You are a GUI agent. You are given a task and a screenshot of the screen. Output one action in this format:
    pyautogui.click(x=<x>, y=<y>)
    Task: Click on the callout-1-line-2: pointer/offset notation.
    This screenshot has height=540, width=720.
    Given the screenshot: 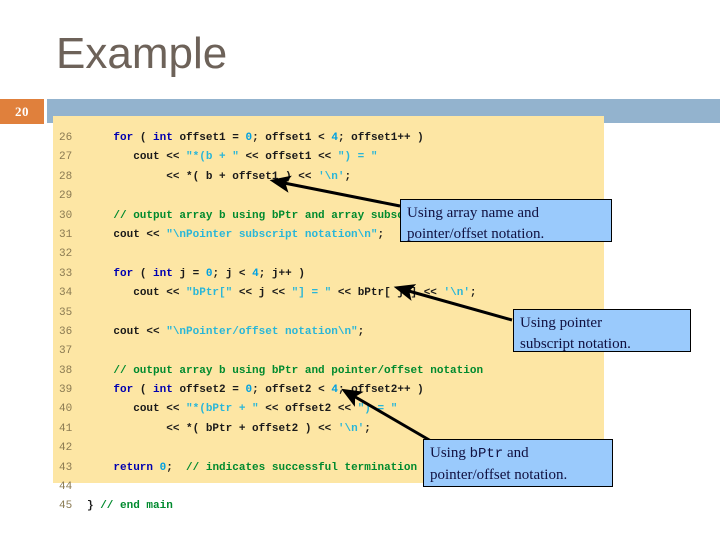 What is the action you would take?
    pyautogui.click(x=476, y=234)
    